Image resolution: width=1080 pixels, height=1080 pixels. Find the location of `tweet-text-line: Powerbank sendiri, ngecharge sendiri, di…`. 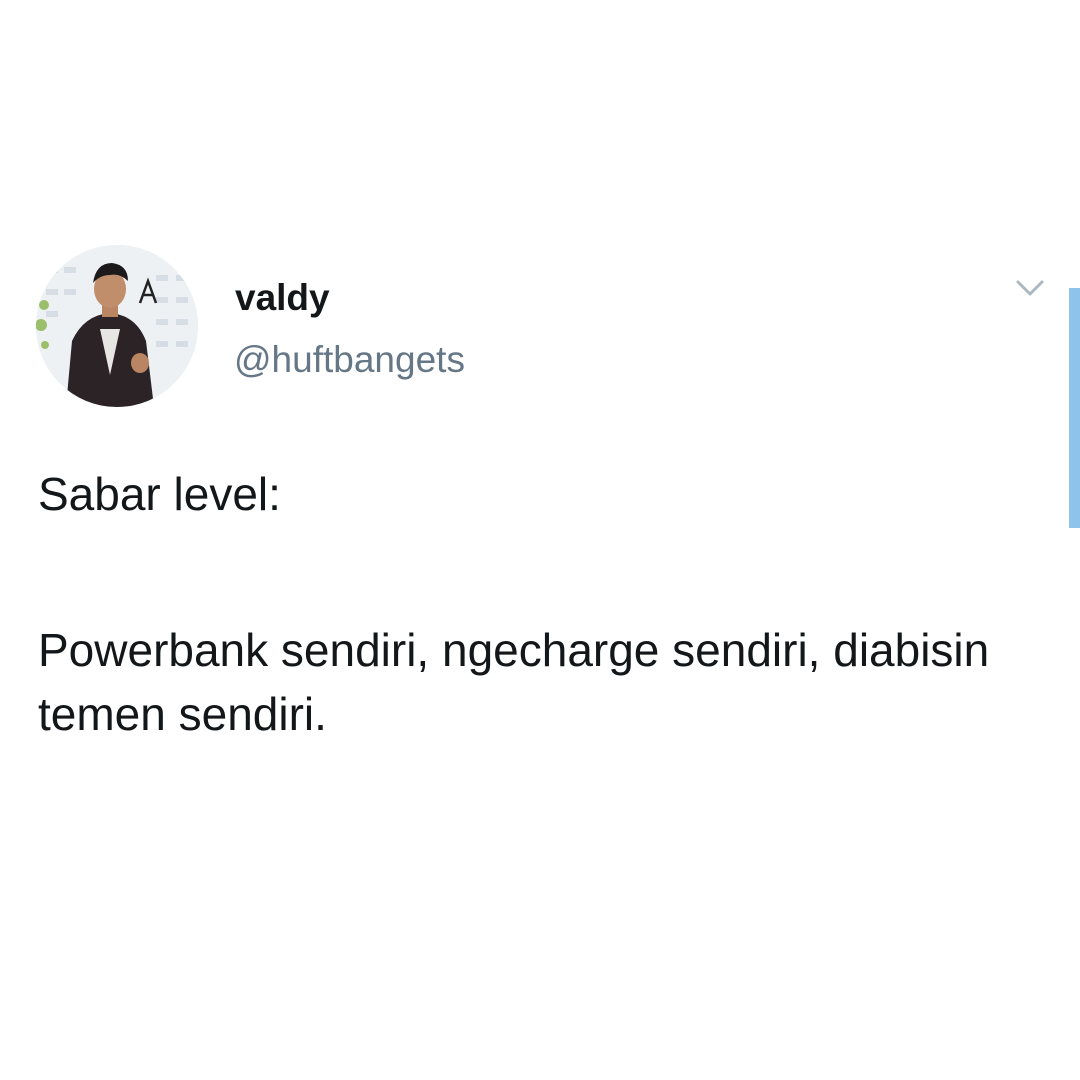

tweet-text-line: Powerbank sendiri, ngecharge sendiri, di… is located at coordinates (514, 682).